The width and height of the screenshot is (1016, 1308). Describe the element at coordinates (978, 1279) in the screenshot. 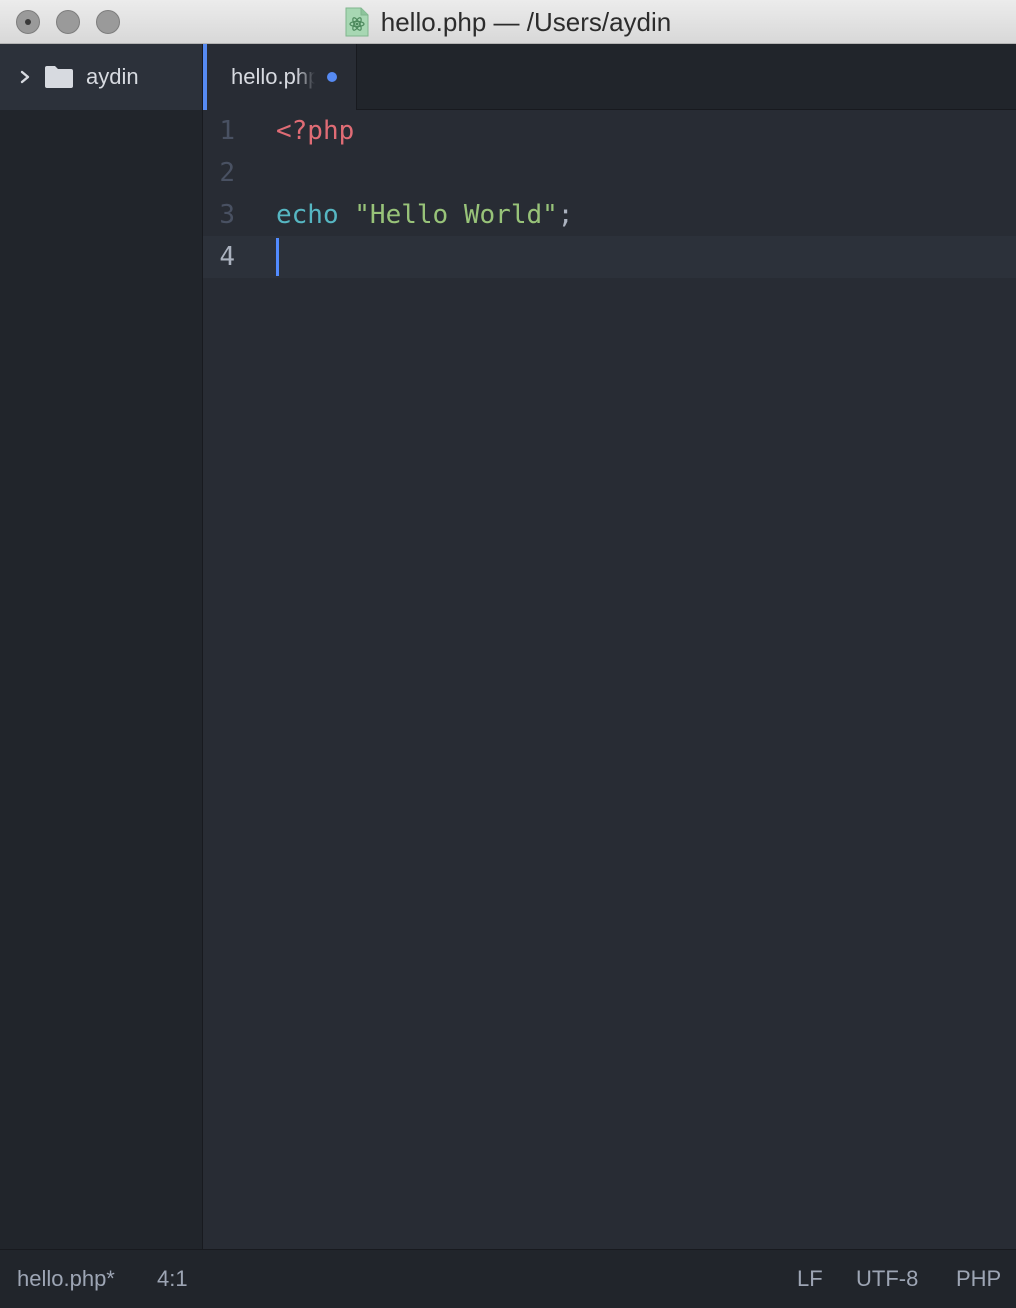

I see `status-grammar: PHP` at that location.